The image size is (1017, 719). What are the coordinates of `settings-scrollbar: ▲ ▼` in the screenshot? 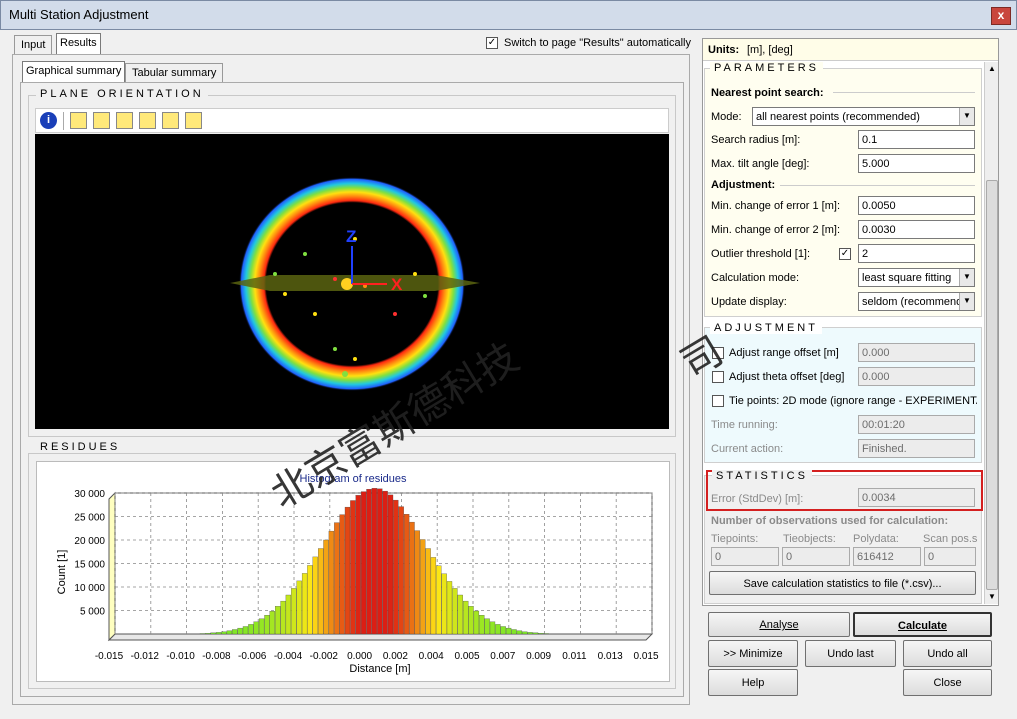 It's located at (991, 333).